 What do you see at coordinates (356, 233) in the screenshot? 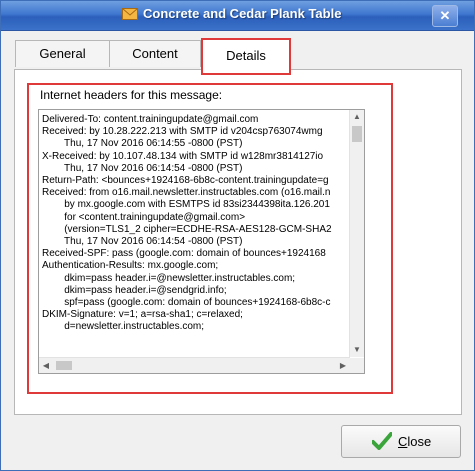
I see `vertical-scrollbar: ▲ ▼` at bounding box center [356, 233].